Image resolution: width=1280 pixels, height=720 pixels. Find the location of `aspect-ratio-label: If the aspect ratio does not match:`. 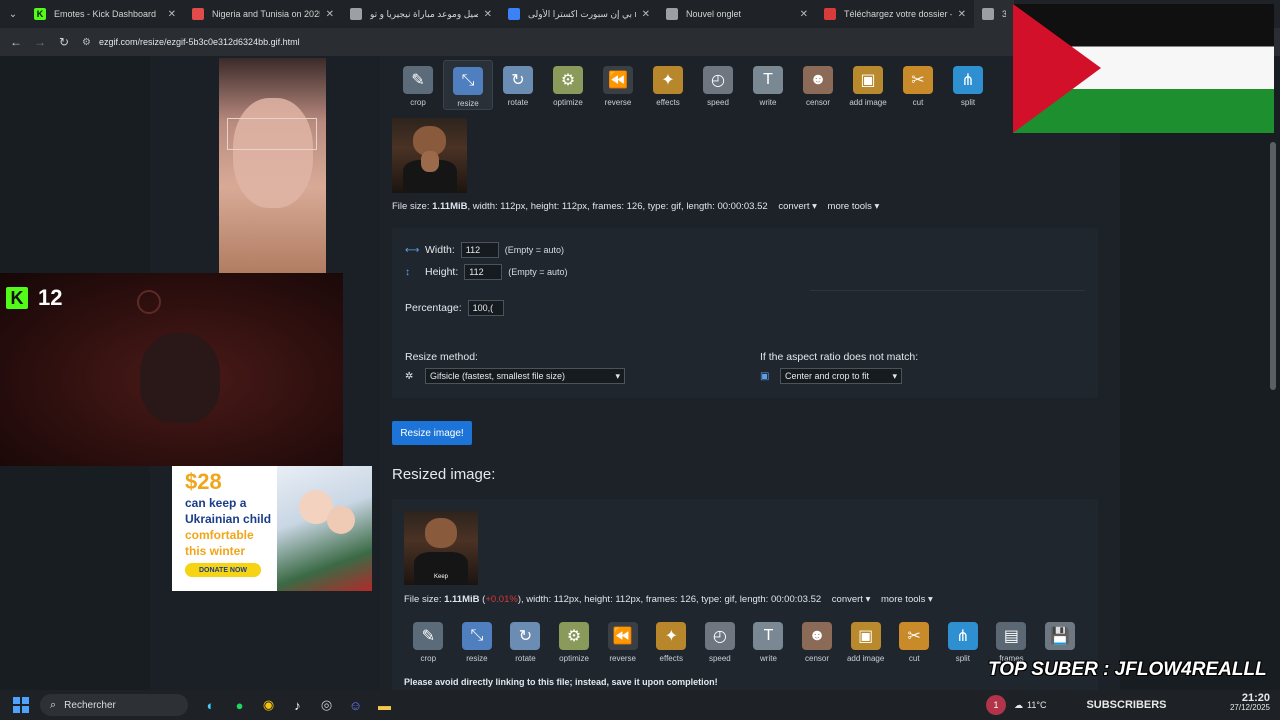

aspect-ratio-label: If the aspect ratio does not match: is located at coordinates (839, 357).